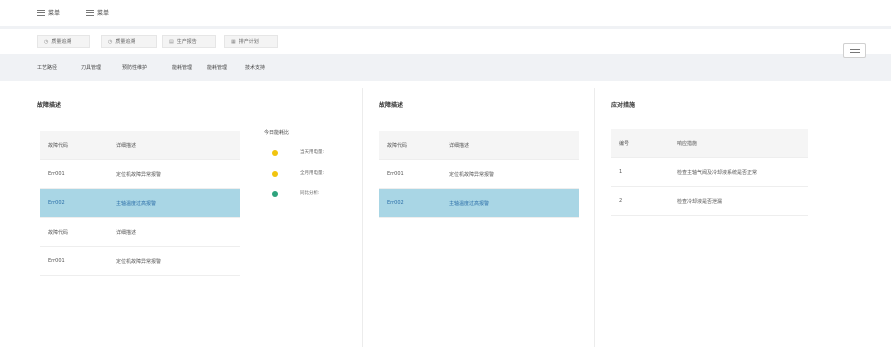 This screenshot has width=891, height=347. Describe the element at coordinates (171, 41) in the screenshot. I see `document-icon: ▤` at that location.